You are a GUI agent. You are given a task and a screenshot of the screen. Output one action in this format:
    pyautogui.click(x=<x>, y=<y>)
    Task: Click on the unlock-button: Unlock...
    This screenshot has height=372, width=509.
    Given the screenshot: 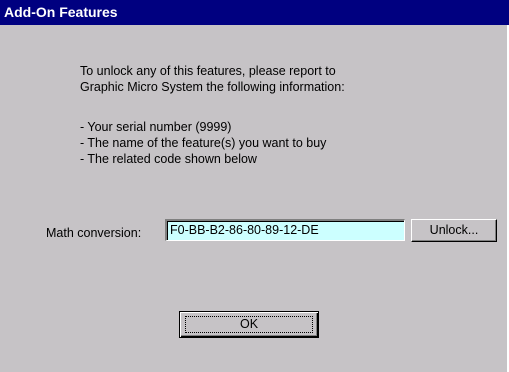 What is the action you would take?
    pyautogui.click(x=454, y=230)
    